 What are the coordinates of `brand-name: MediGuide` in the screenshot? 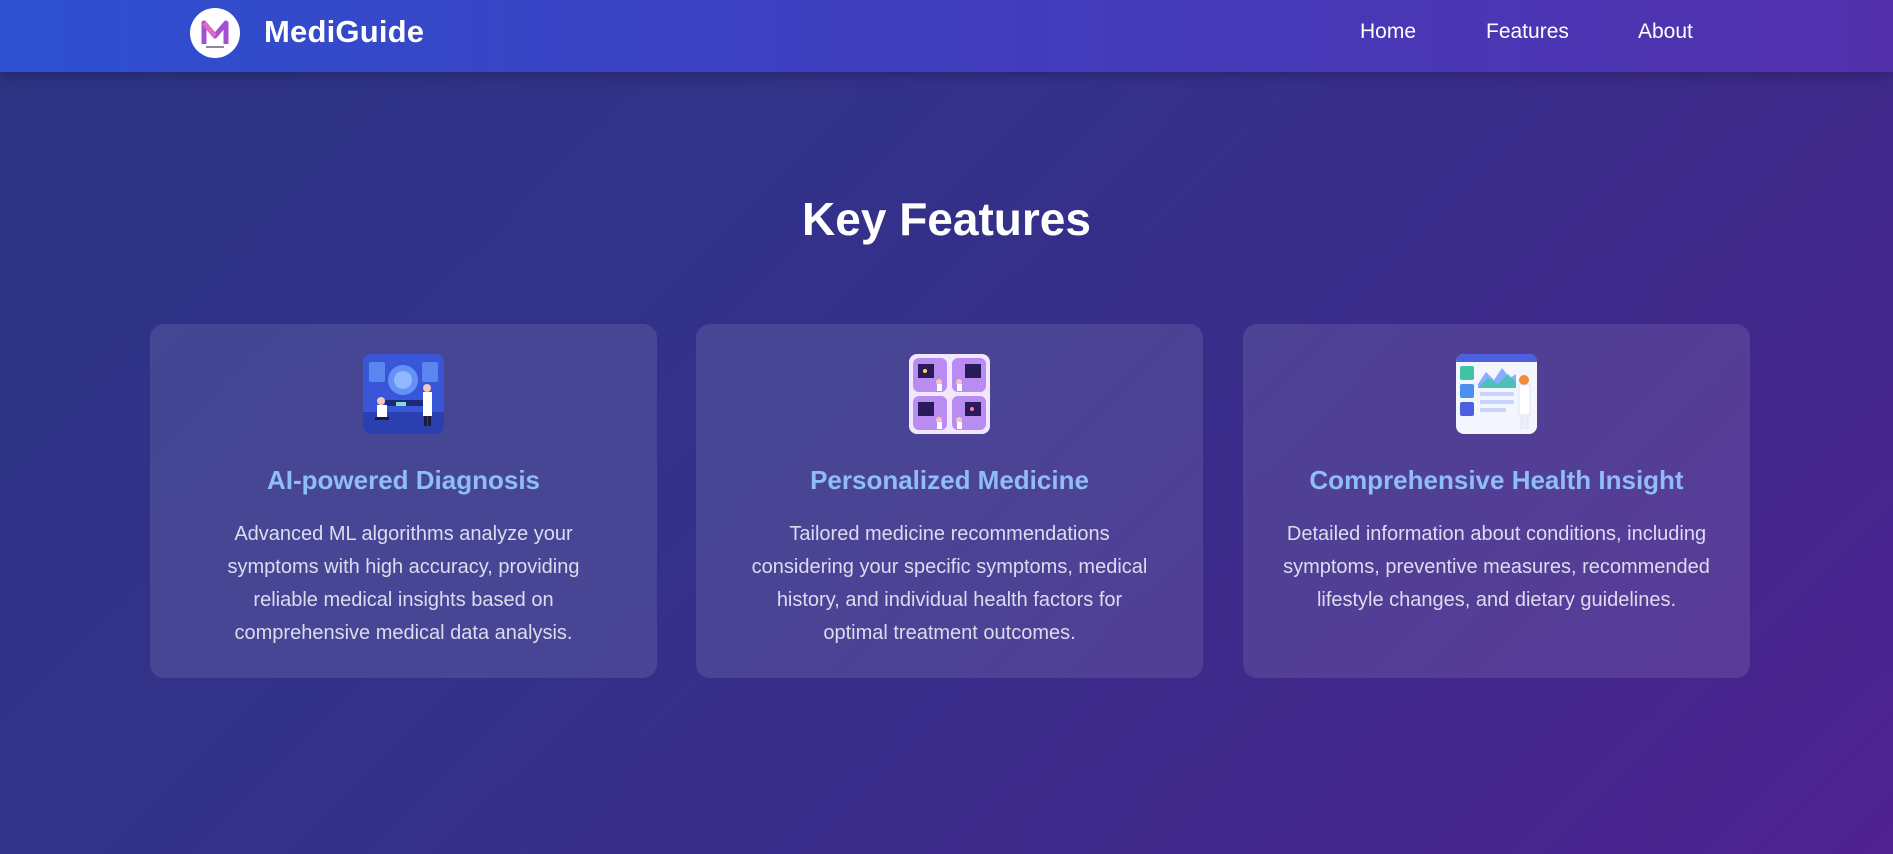 It's located at (344, 32).